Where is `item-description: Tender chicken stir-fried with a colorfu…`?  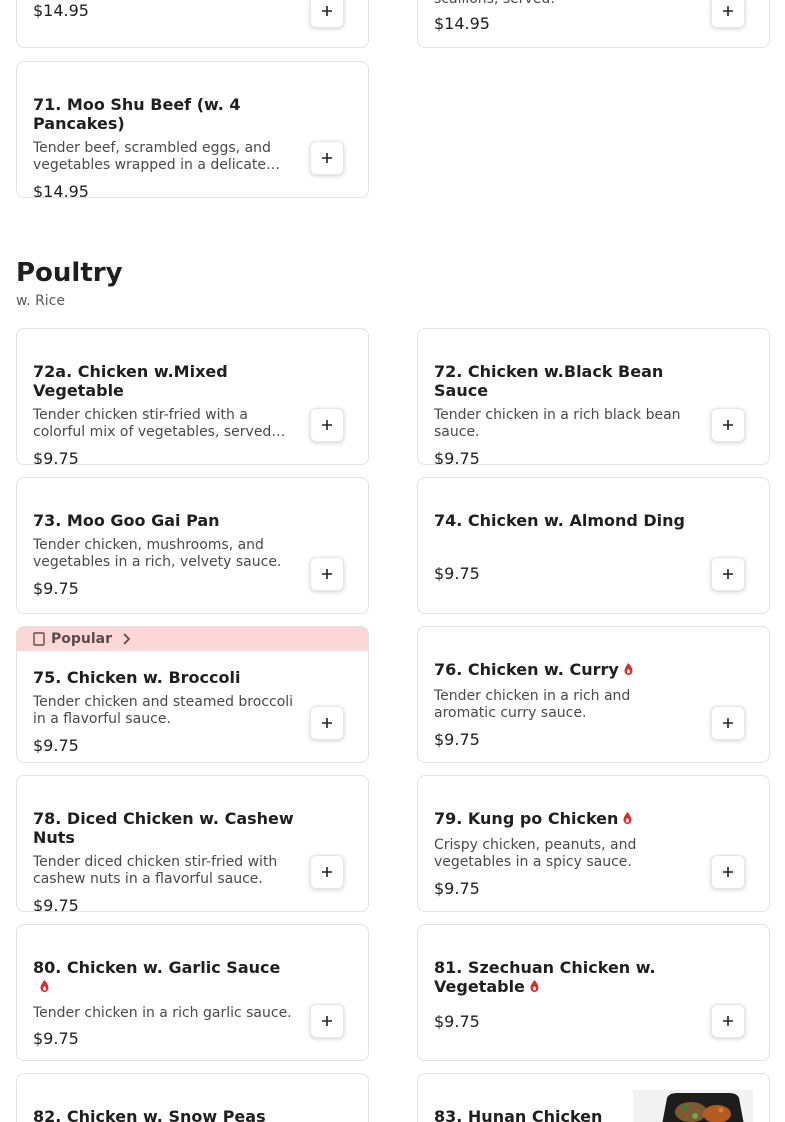 item-description: Tender chicken stir-fried with a colorfu… is located at coordinates (152, 423).